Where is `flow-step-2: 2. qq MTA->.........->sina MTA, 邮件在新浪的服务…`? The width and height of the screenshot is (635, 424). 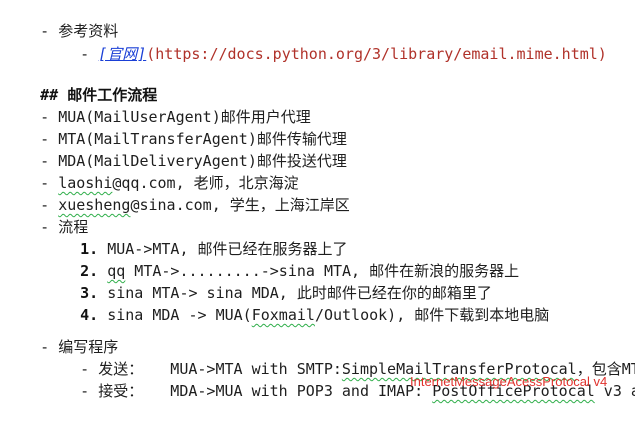
flow-step-2: 2. qq MTA->.........->sina MTA, 邮件在新浪的服务… is located at coordinates (281, 259).